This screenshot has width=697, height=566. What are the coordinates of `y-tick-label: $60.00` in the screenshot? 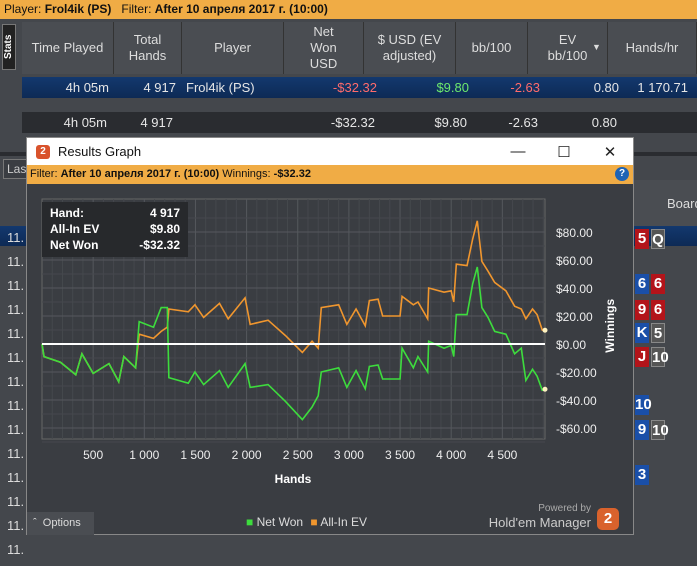 It's located at (574, 261).